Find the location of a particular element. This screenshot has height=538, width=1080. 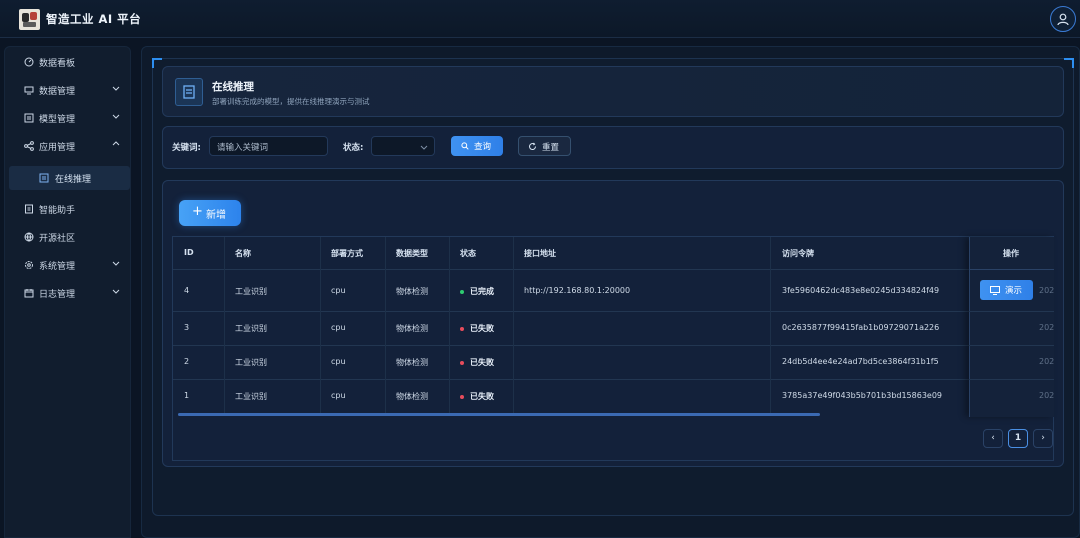

plus-icon: + is located at coordinates (197, 211).